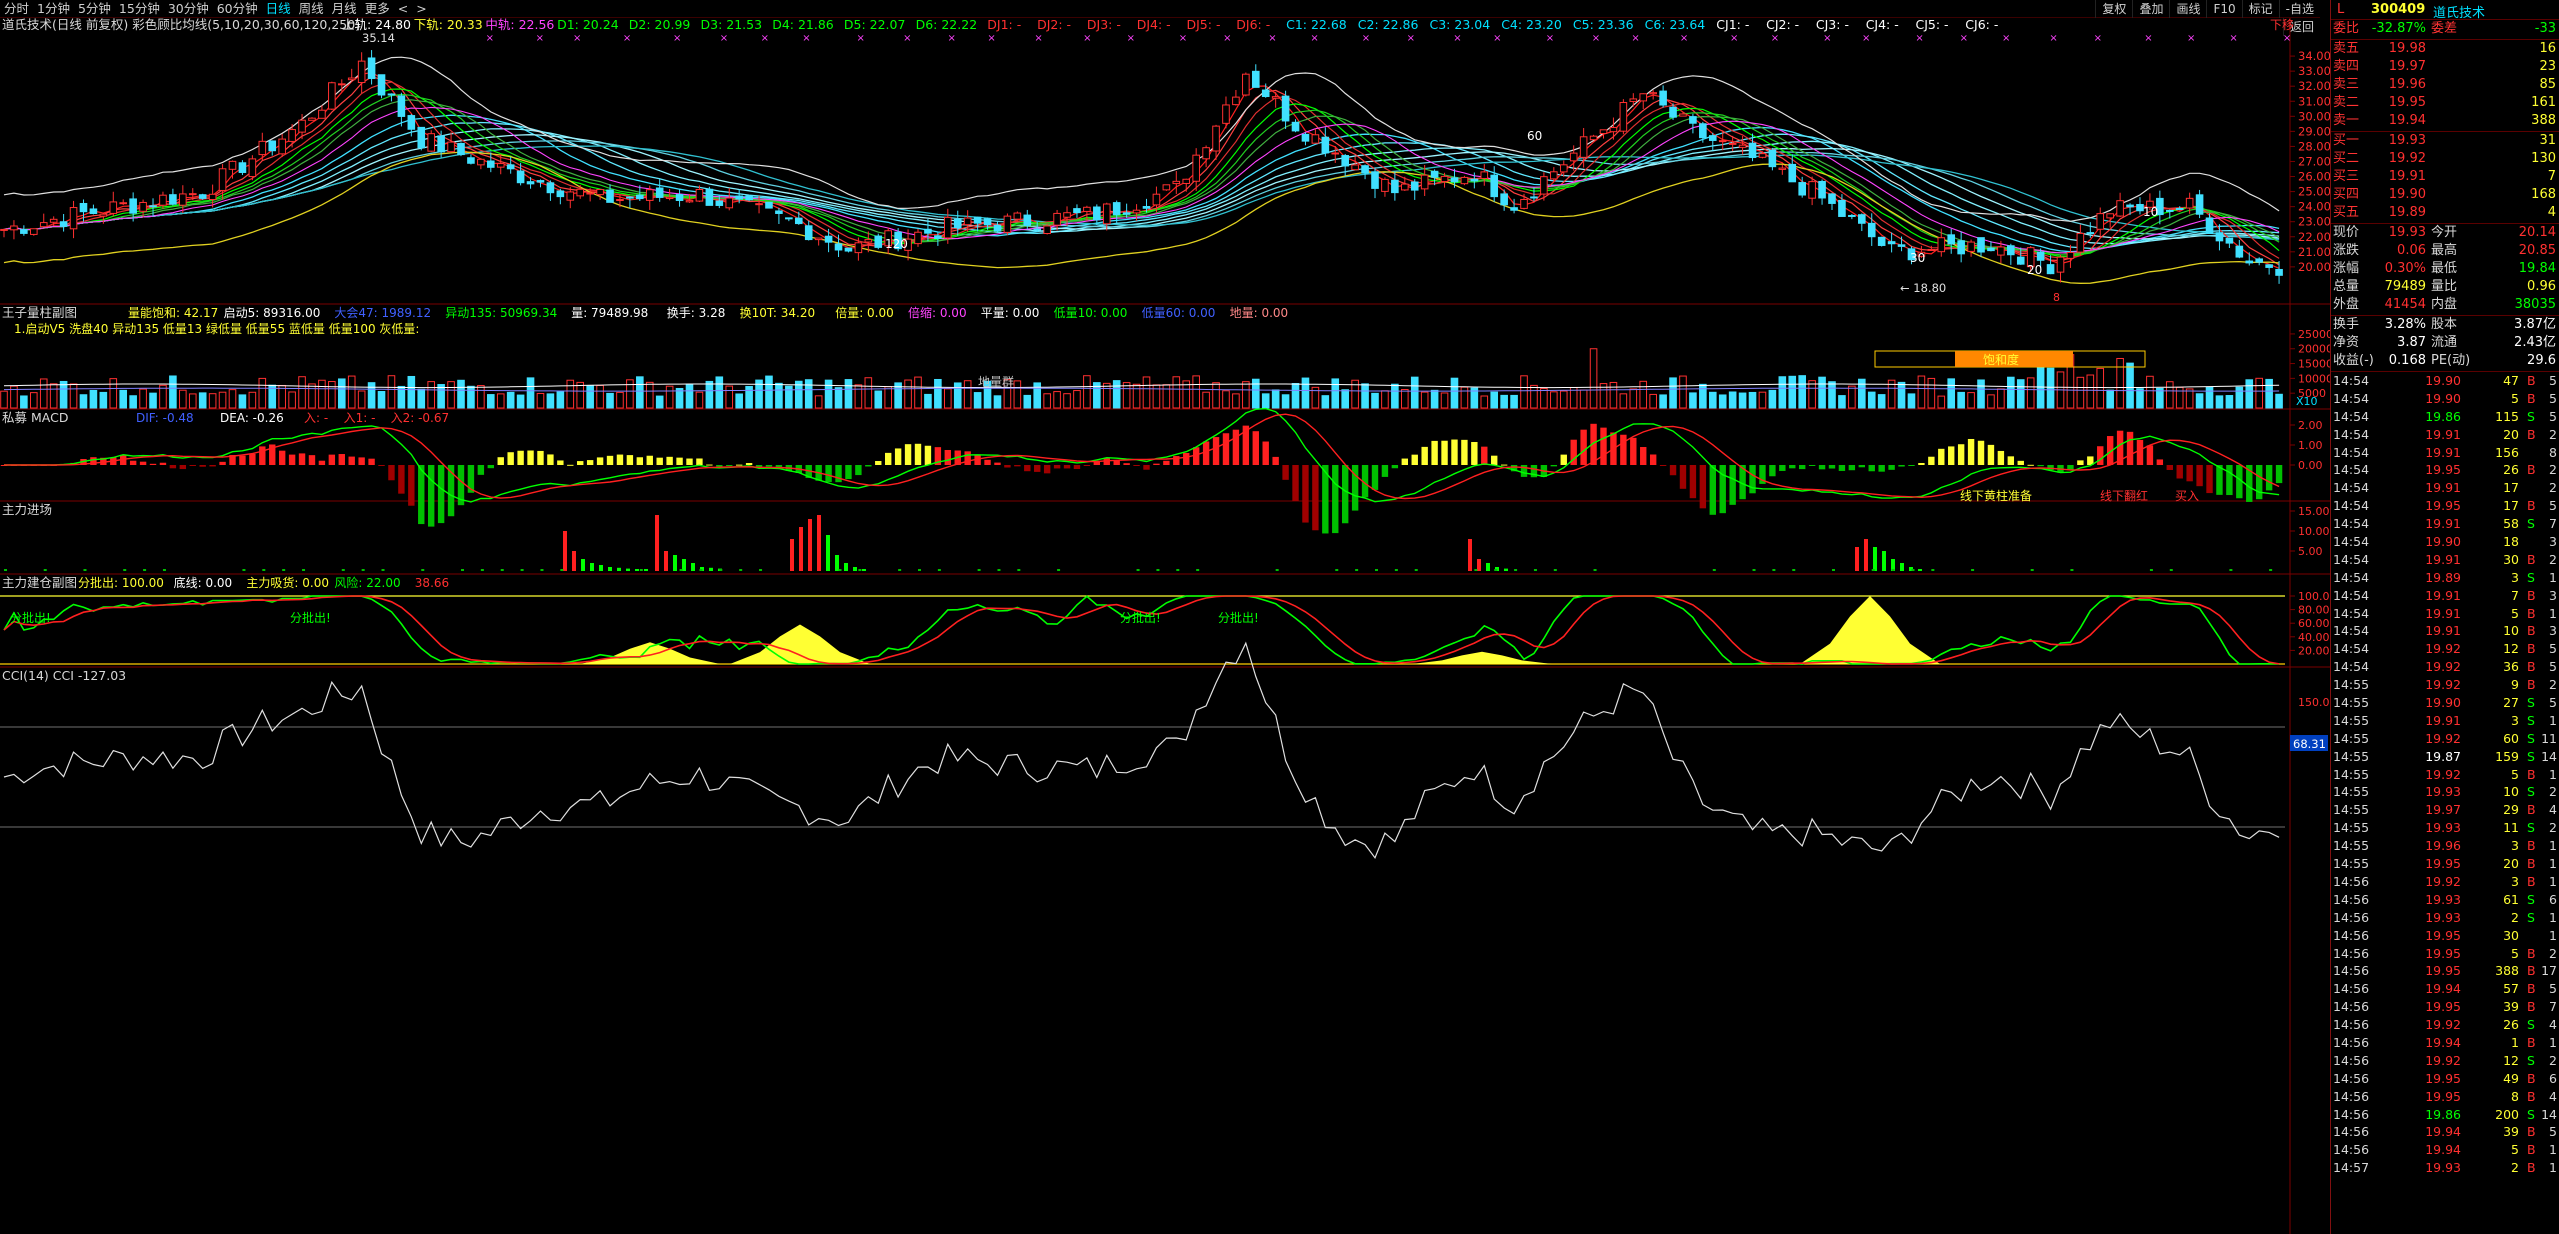  What do you see at coordinates (2537, 268) in the screenshot?
I see `stat-value: 19.84` at bounding box center [2537, 268].